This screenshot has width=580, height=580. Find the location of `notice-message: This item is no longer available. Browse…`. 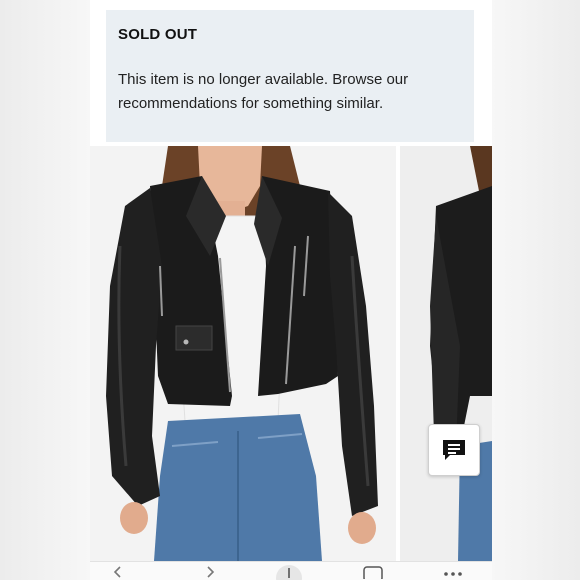

notice-message: This item is no longer available. Browse… is located at coordinates (263, 91).